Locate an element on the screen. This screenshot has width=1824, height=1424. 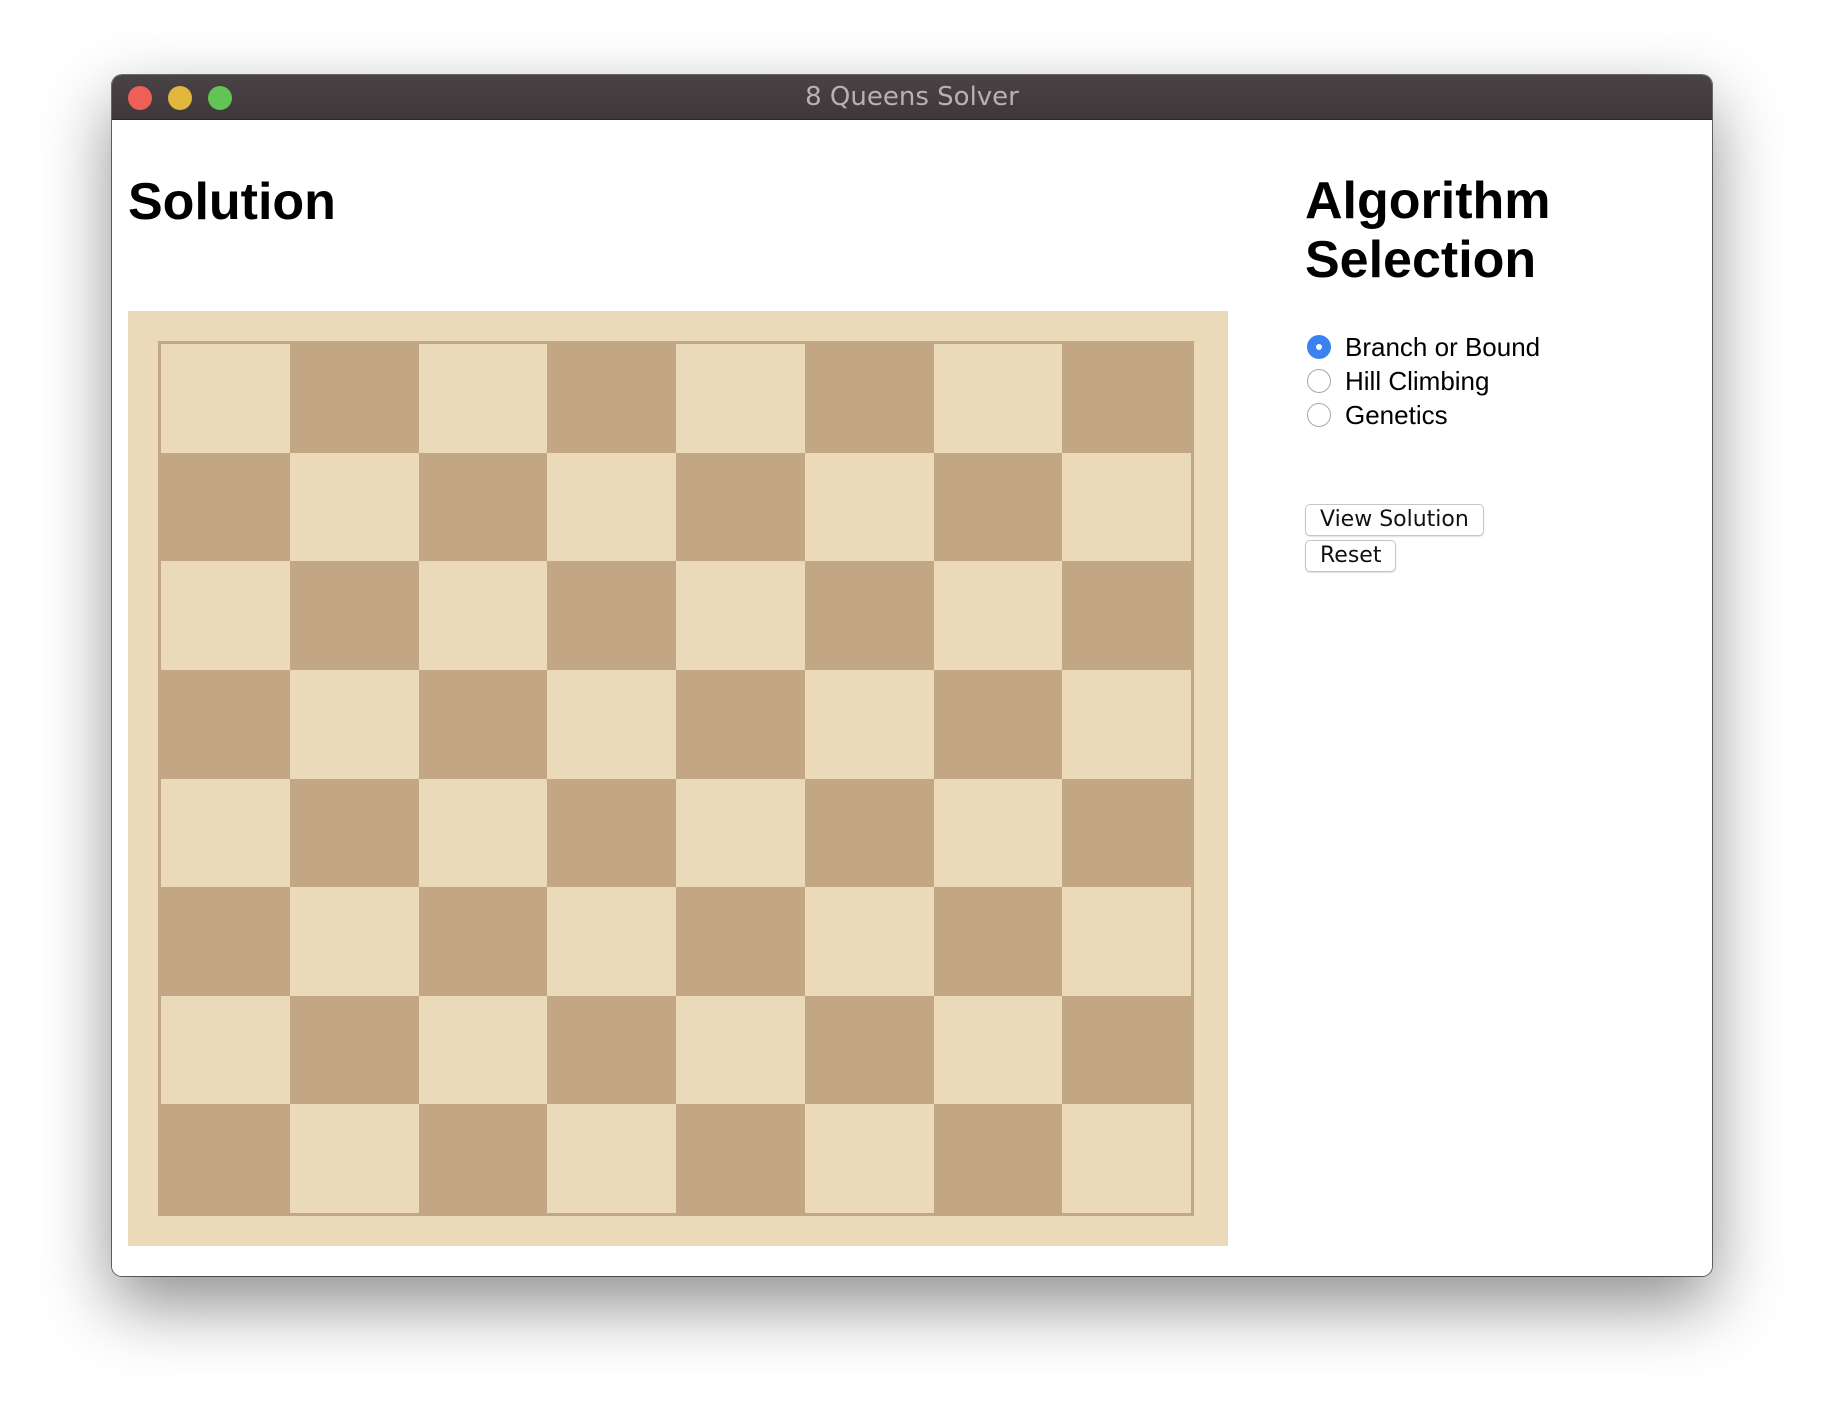
algorithm-option: Branch or Bound is located at coordinates (1423, 347).